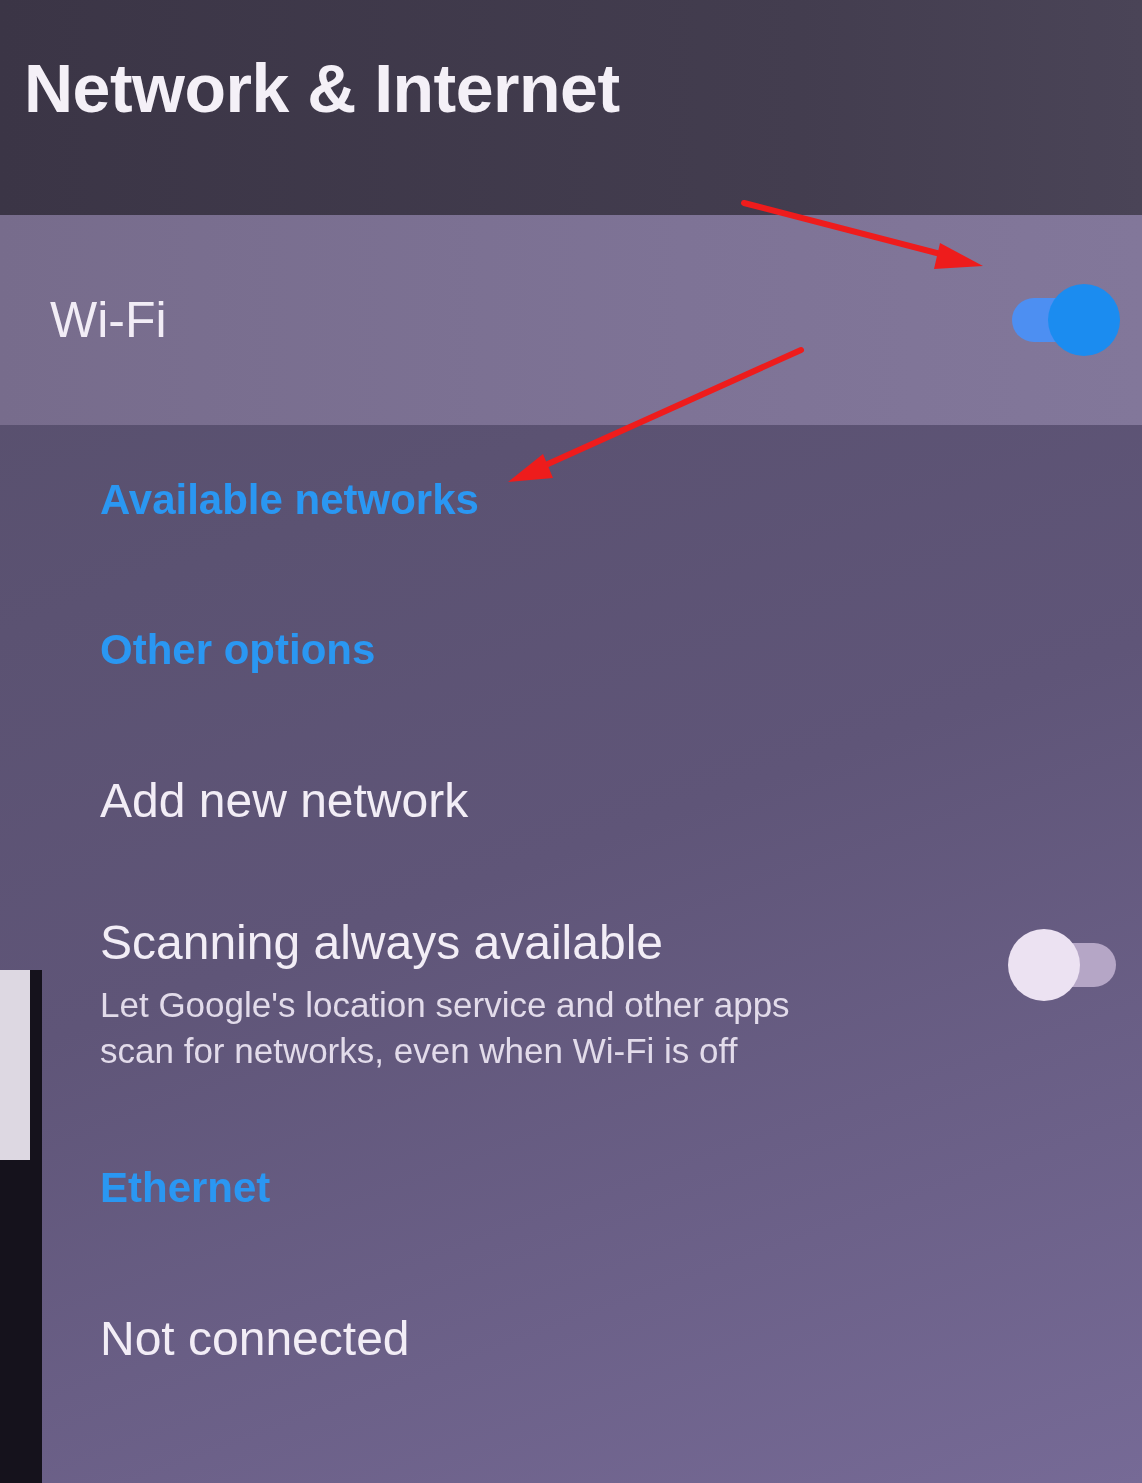 The image size is (1142, 1483). What do you see at coordinates (322, 87) in the screenshot?
I see `page-title: Network & Internet` at bounding box center [322, 87].